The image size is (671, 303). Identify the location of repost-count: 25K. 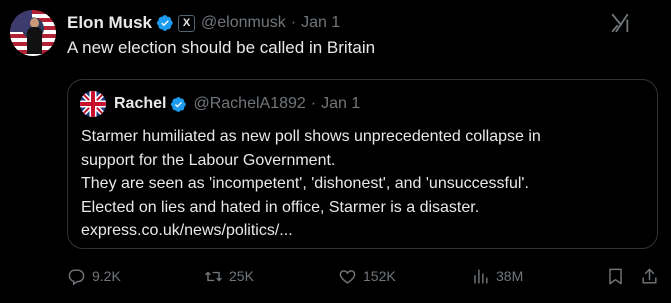
(241, 276).